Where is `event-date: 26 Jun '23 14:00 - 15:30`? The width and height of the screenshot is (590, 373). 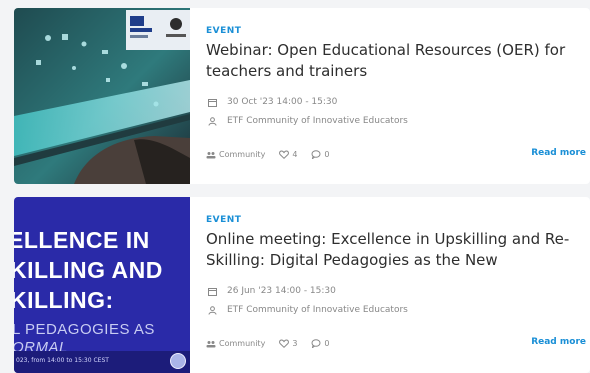 event-date: 26 Jun '23 14:00 - 15:30 is located at coordinates (271, 291).